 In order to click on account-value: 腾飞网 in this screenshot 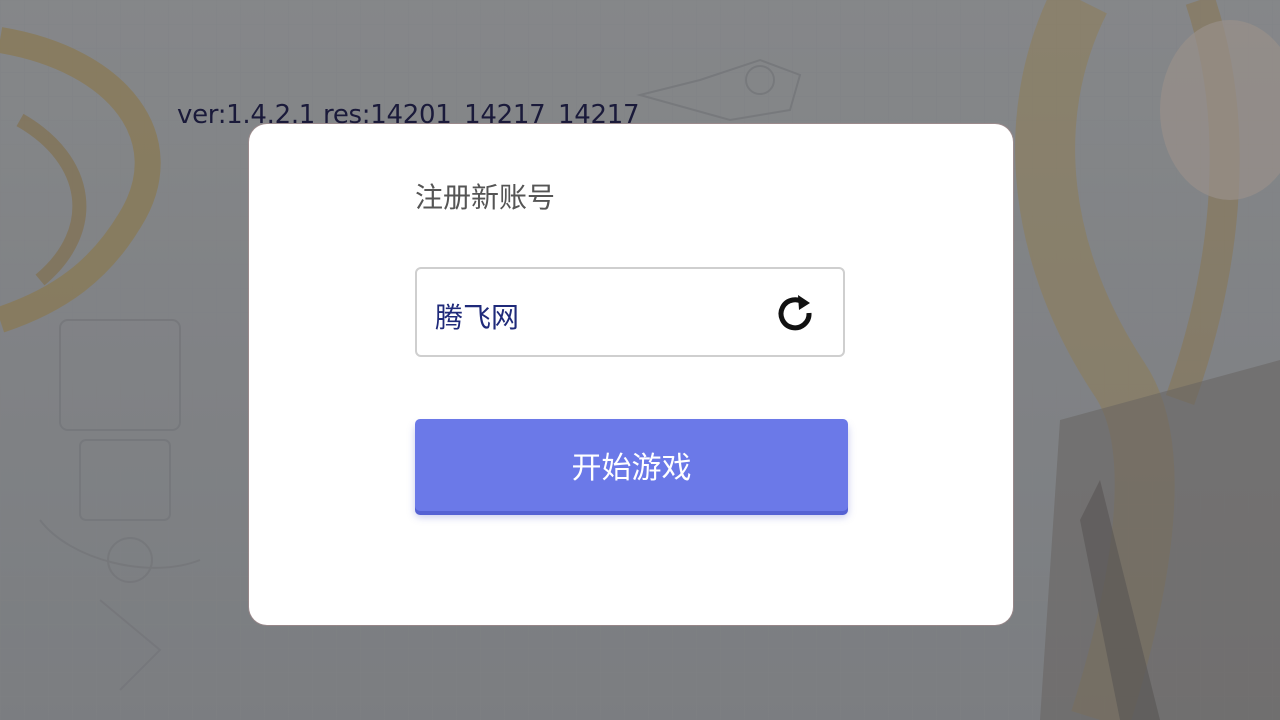, I will do `click(477, 316)`.